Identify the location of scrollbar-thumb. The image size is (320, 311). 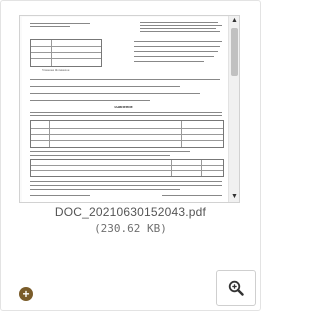
(234, 52).